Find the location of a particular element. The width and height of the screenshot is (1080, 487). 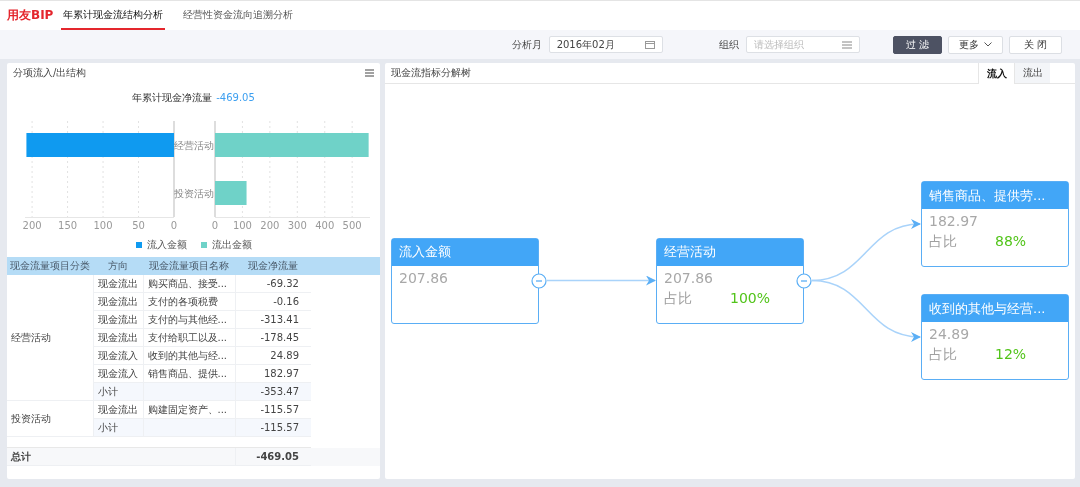

column-header: 现金净流量 is located at coordinates (273, 266).